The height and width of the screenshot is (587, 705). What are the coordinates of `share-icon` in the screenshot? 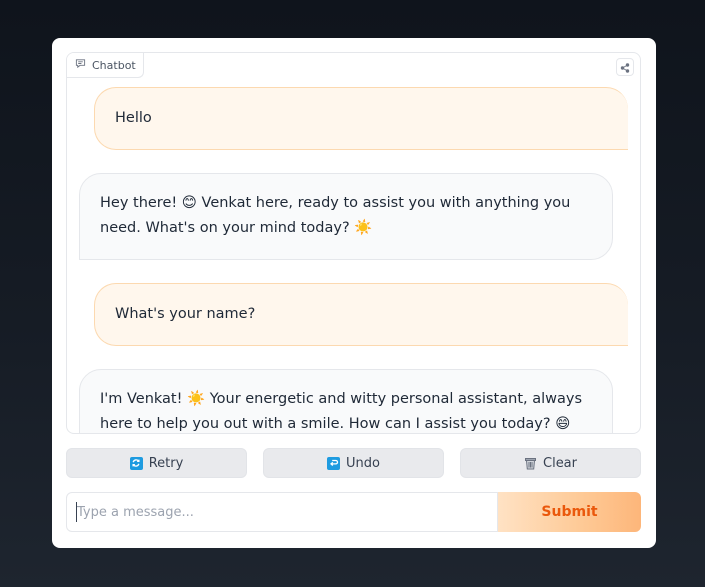 It's located at (625, 67).